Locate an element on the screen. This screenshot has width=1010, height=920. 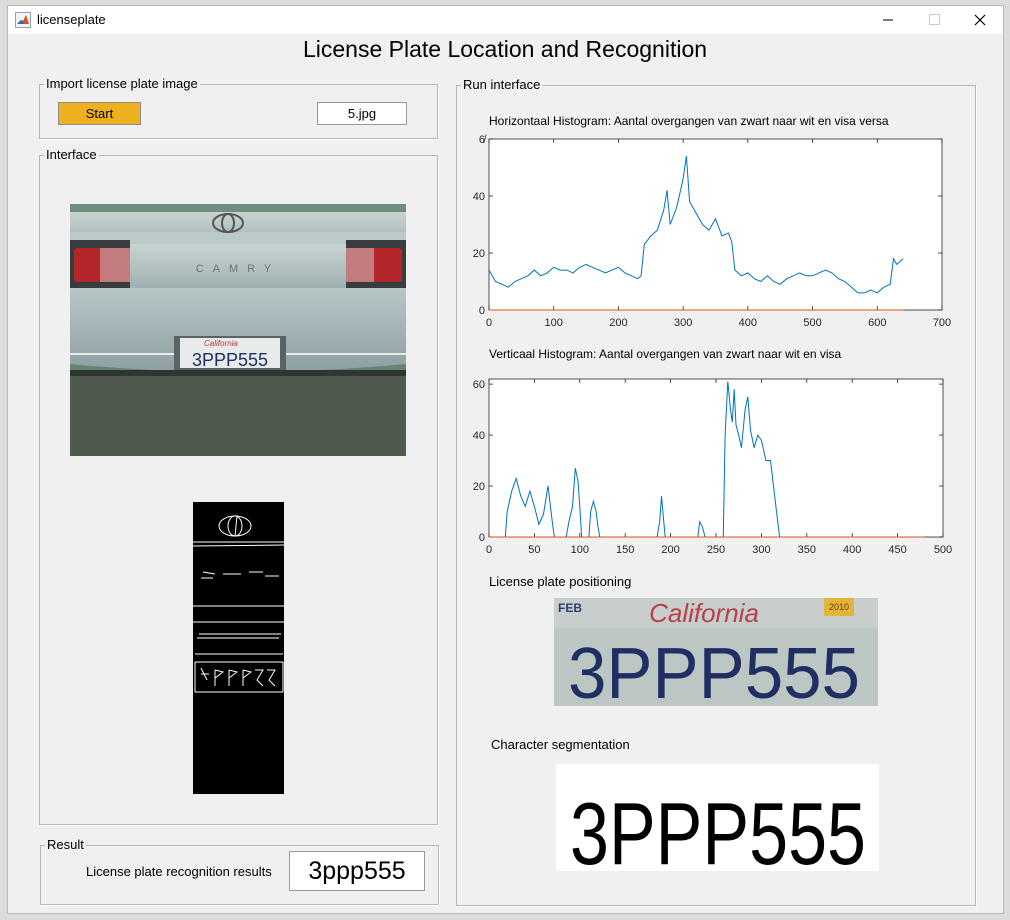
segmented-text: 3PPP555 is located at coordinates (718, 827).